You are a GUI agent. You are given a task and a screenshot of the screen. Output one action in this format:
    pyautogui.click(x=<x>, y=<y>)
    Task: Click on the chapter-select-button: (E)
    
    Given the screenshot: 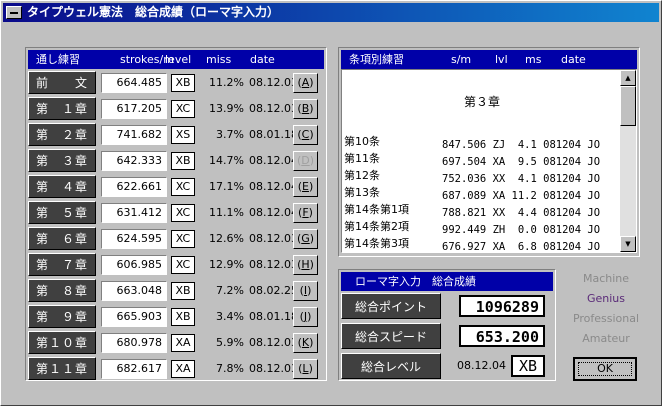 What is the action you would take?
    pyautogui.click(x=305, y=187)
    